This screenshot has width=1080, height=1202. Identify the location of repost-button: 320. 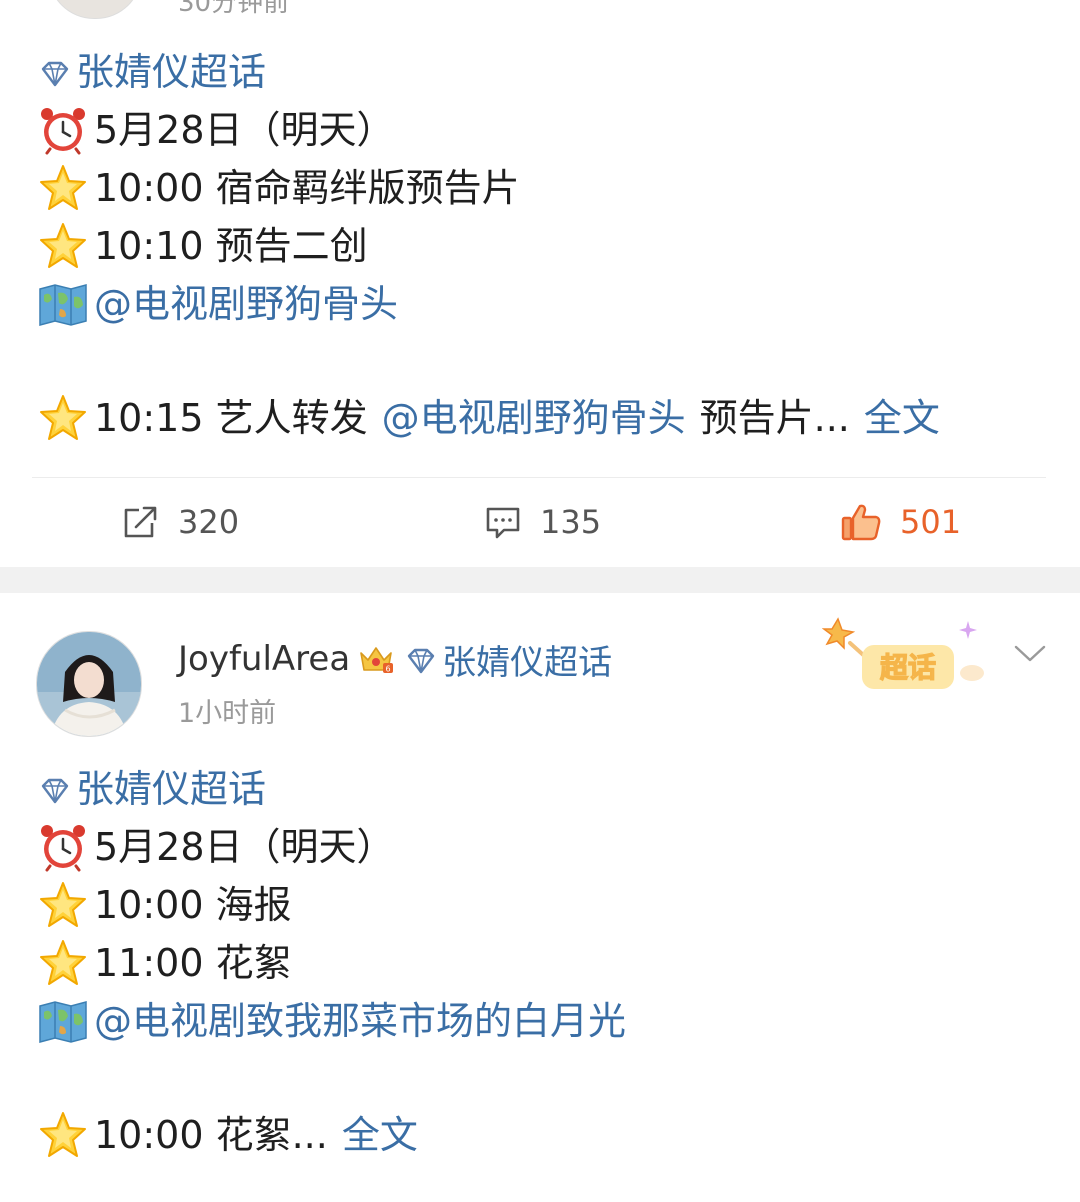
(180, 522).